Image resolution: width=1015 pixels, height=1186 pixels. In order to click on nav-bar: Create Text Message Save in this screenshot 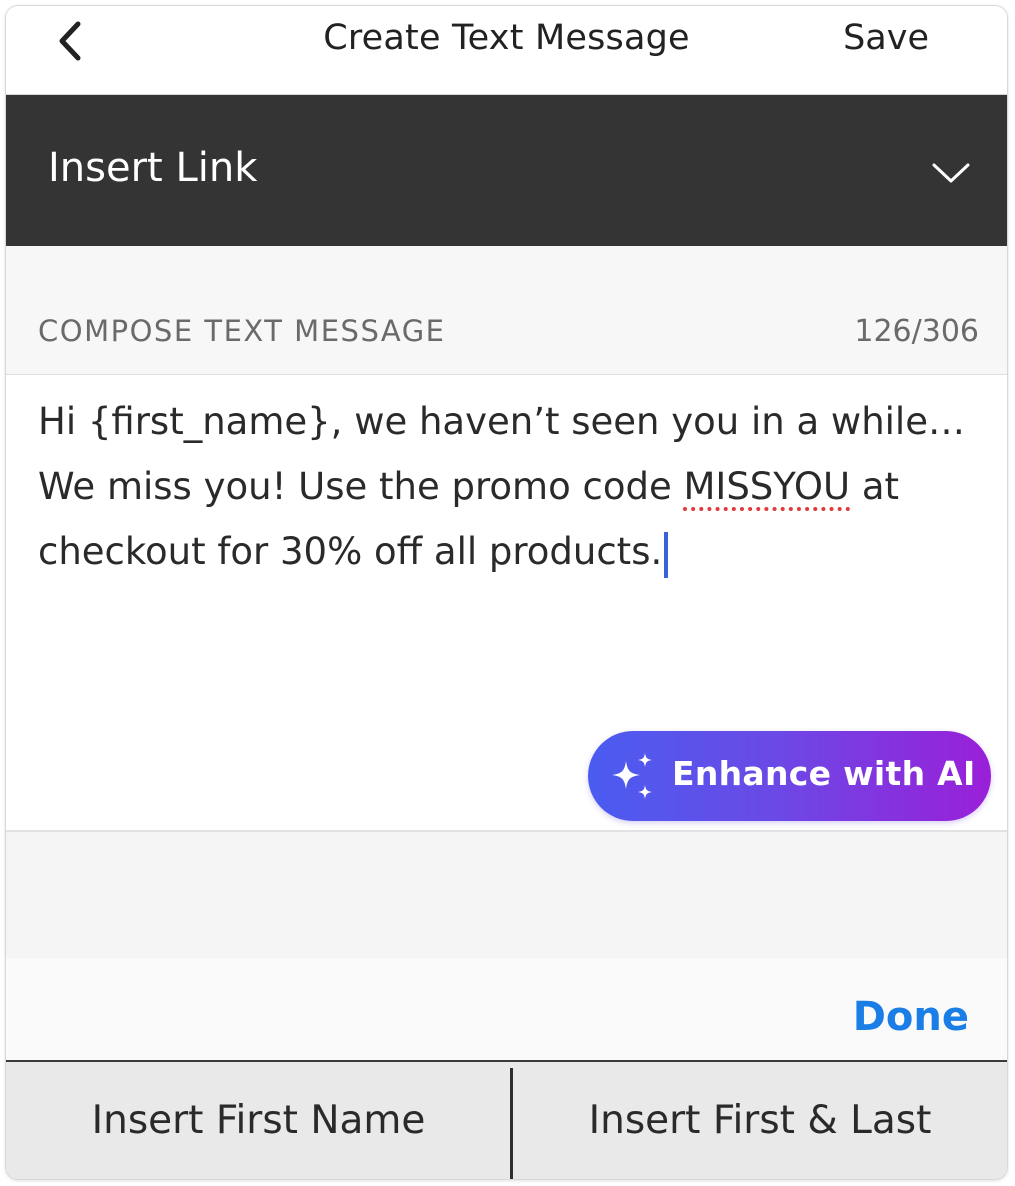, I will do `click(506, 50)`.